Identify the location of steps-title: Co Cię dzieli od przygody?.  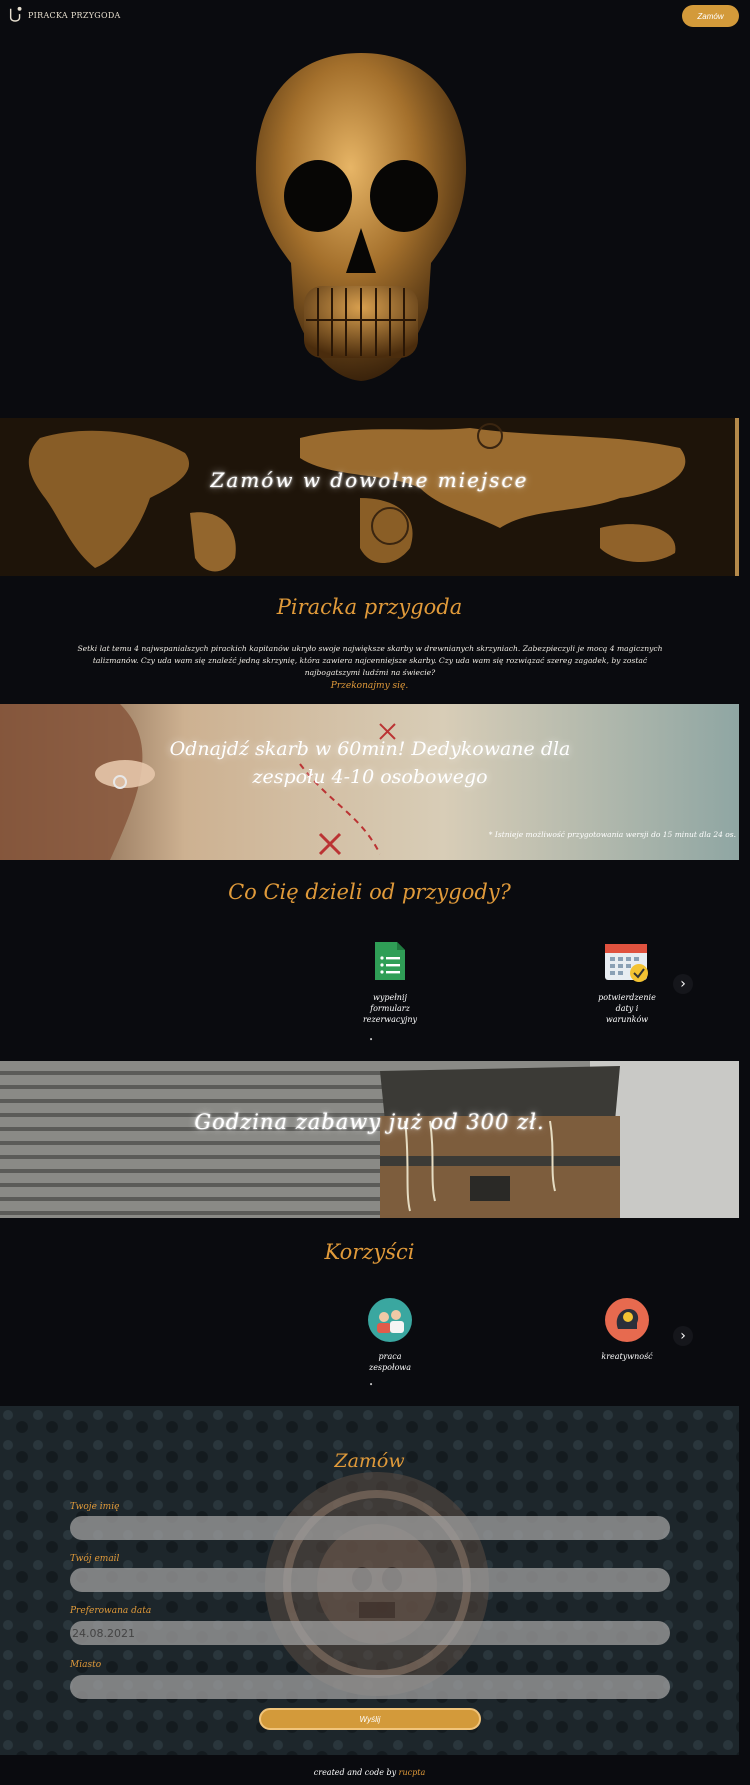
(369, 892).